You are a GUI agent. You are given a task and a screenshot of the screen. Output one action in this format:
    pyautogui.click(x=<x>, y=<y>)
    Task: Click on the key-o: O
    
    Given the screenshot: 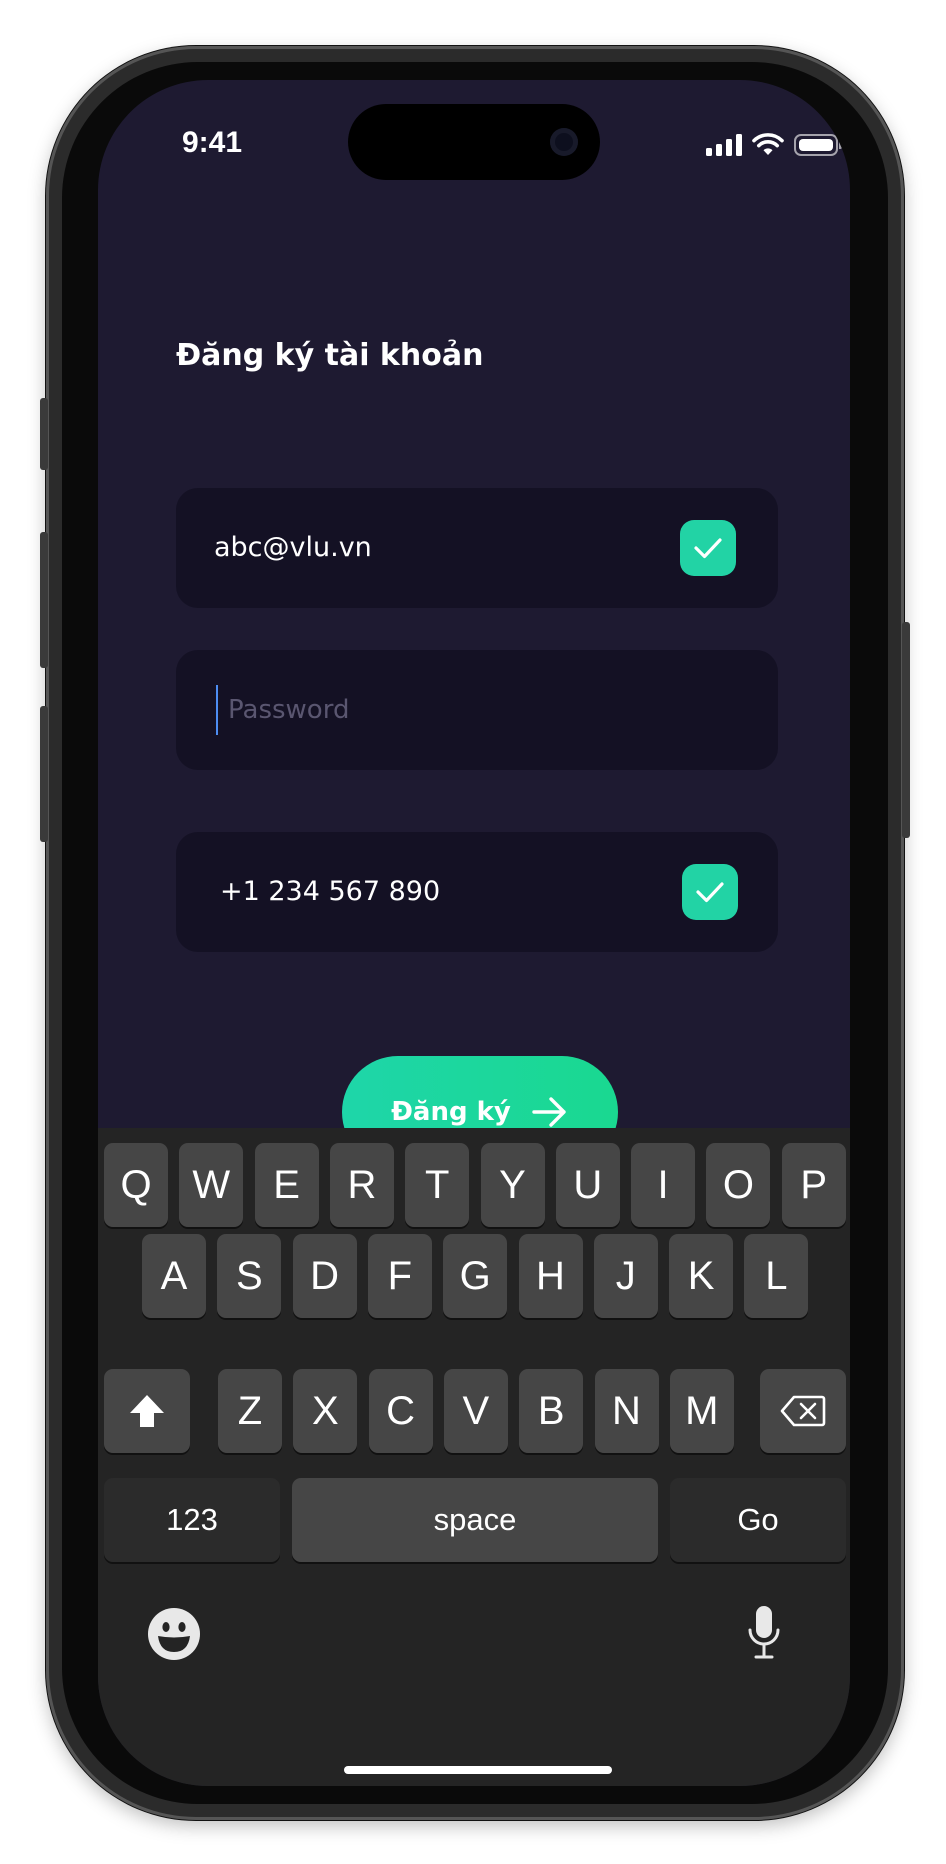 What is the action you would take?
    pyautogui.click(x=738, y=1185)
    